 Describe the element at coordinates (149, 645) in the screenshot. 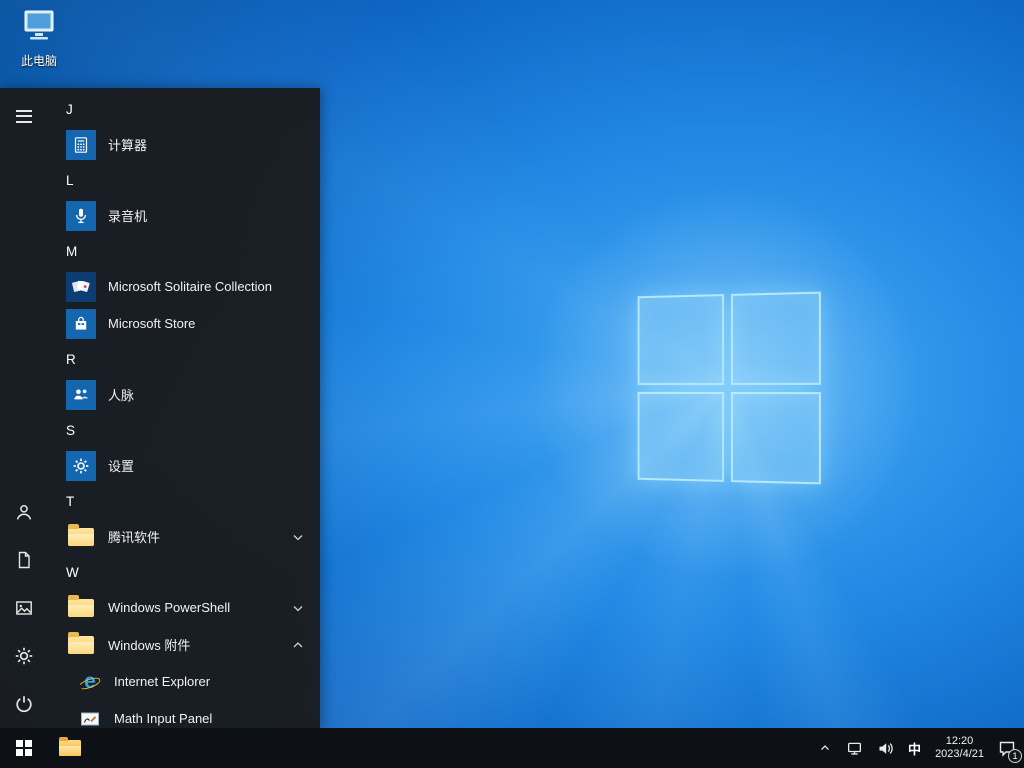

I see `app-label: Windows 附件` at that location.